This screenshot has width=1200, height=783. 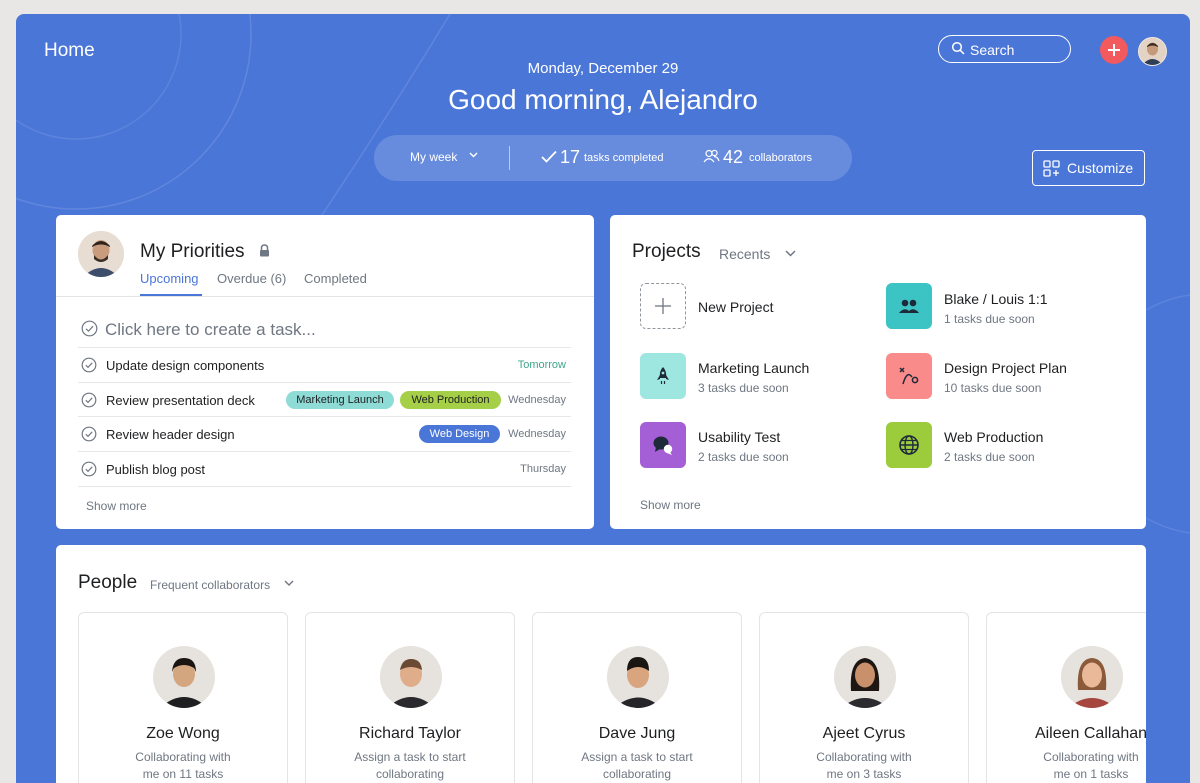 What do you see at coordinates (753, 368) in the screenshot?
I see `project-name: Marketing Launch` at bounding box center [753, 368].